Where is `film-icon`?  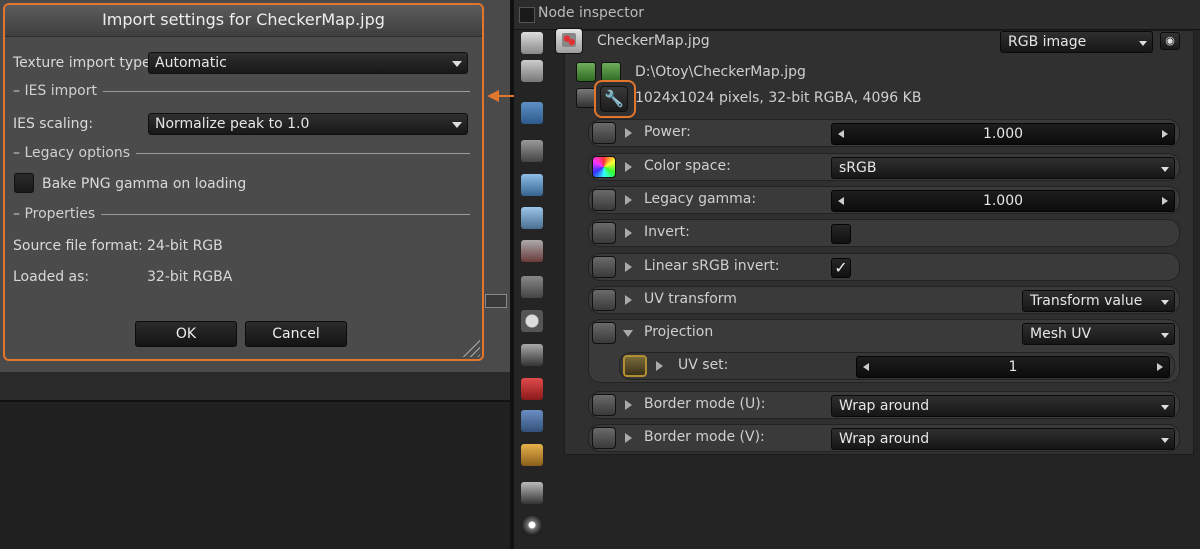 film-icon is located at coordinates (586, 98).